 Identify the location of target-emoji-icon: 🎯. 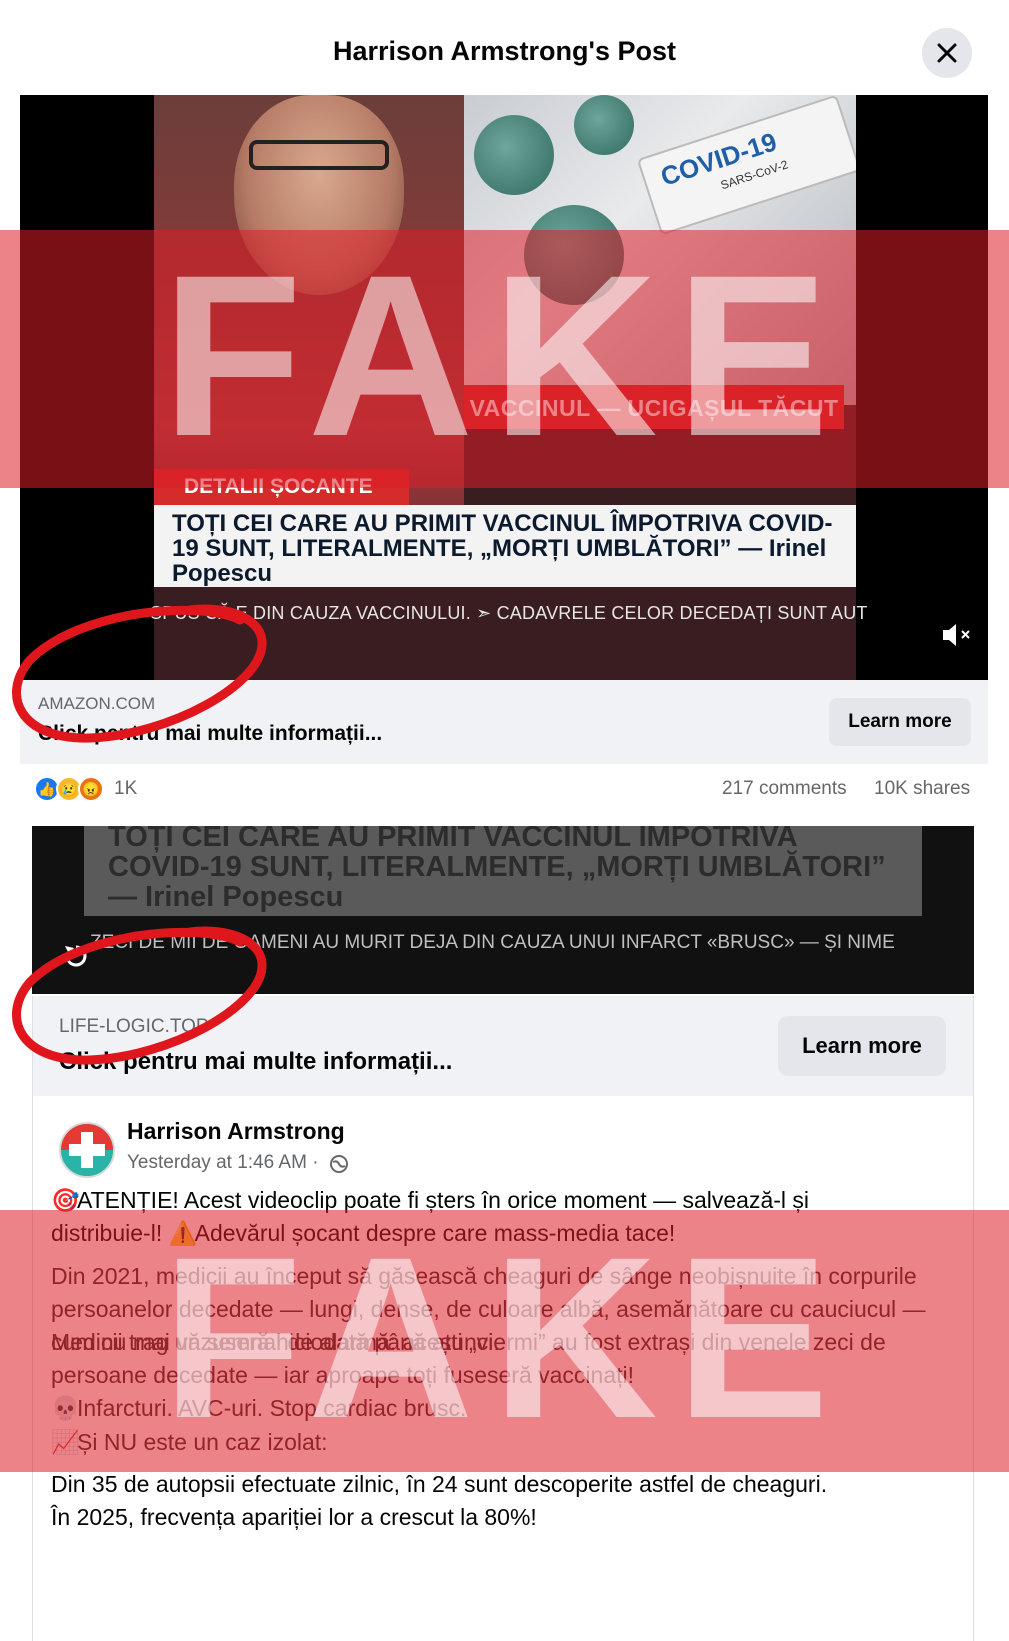
(65, 1200).